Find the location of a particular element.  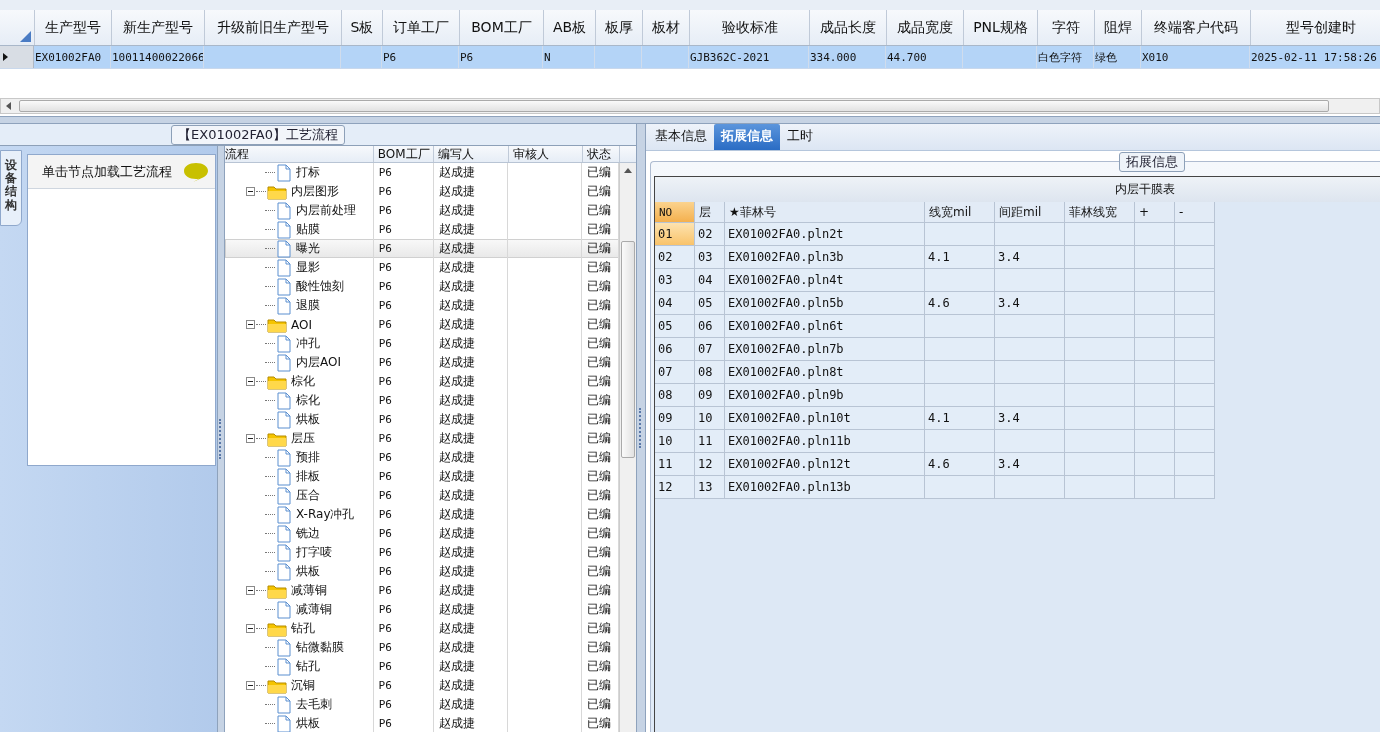

row-number-cell: 12 is located at coordinates (675, 487).